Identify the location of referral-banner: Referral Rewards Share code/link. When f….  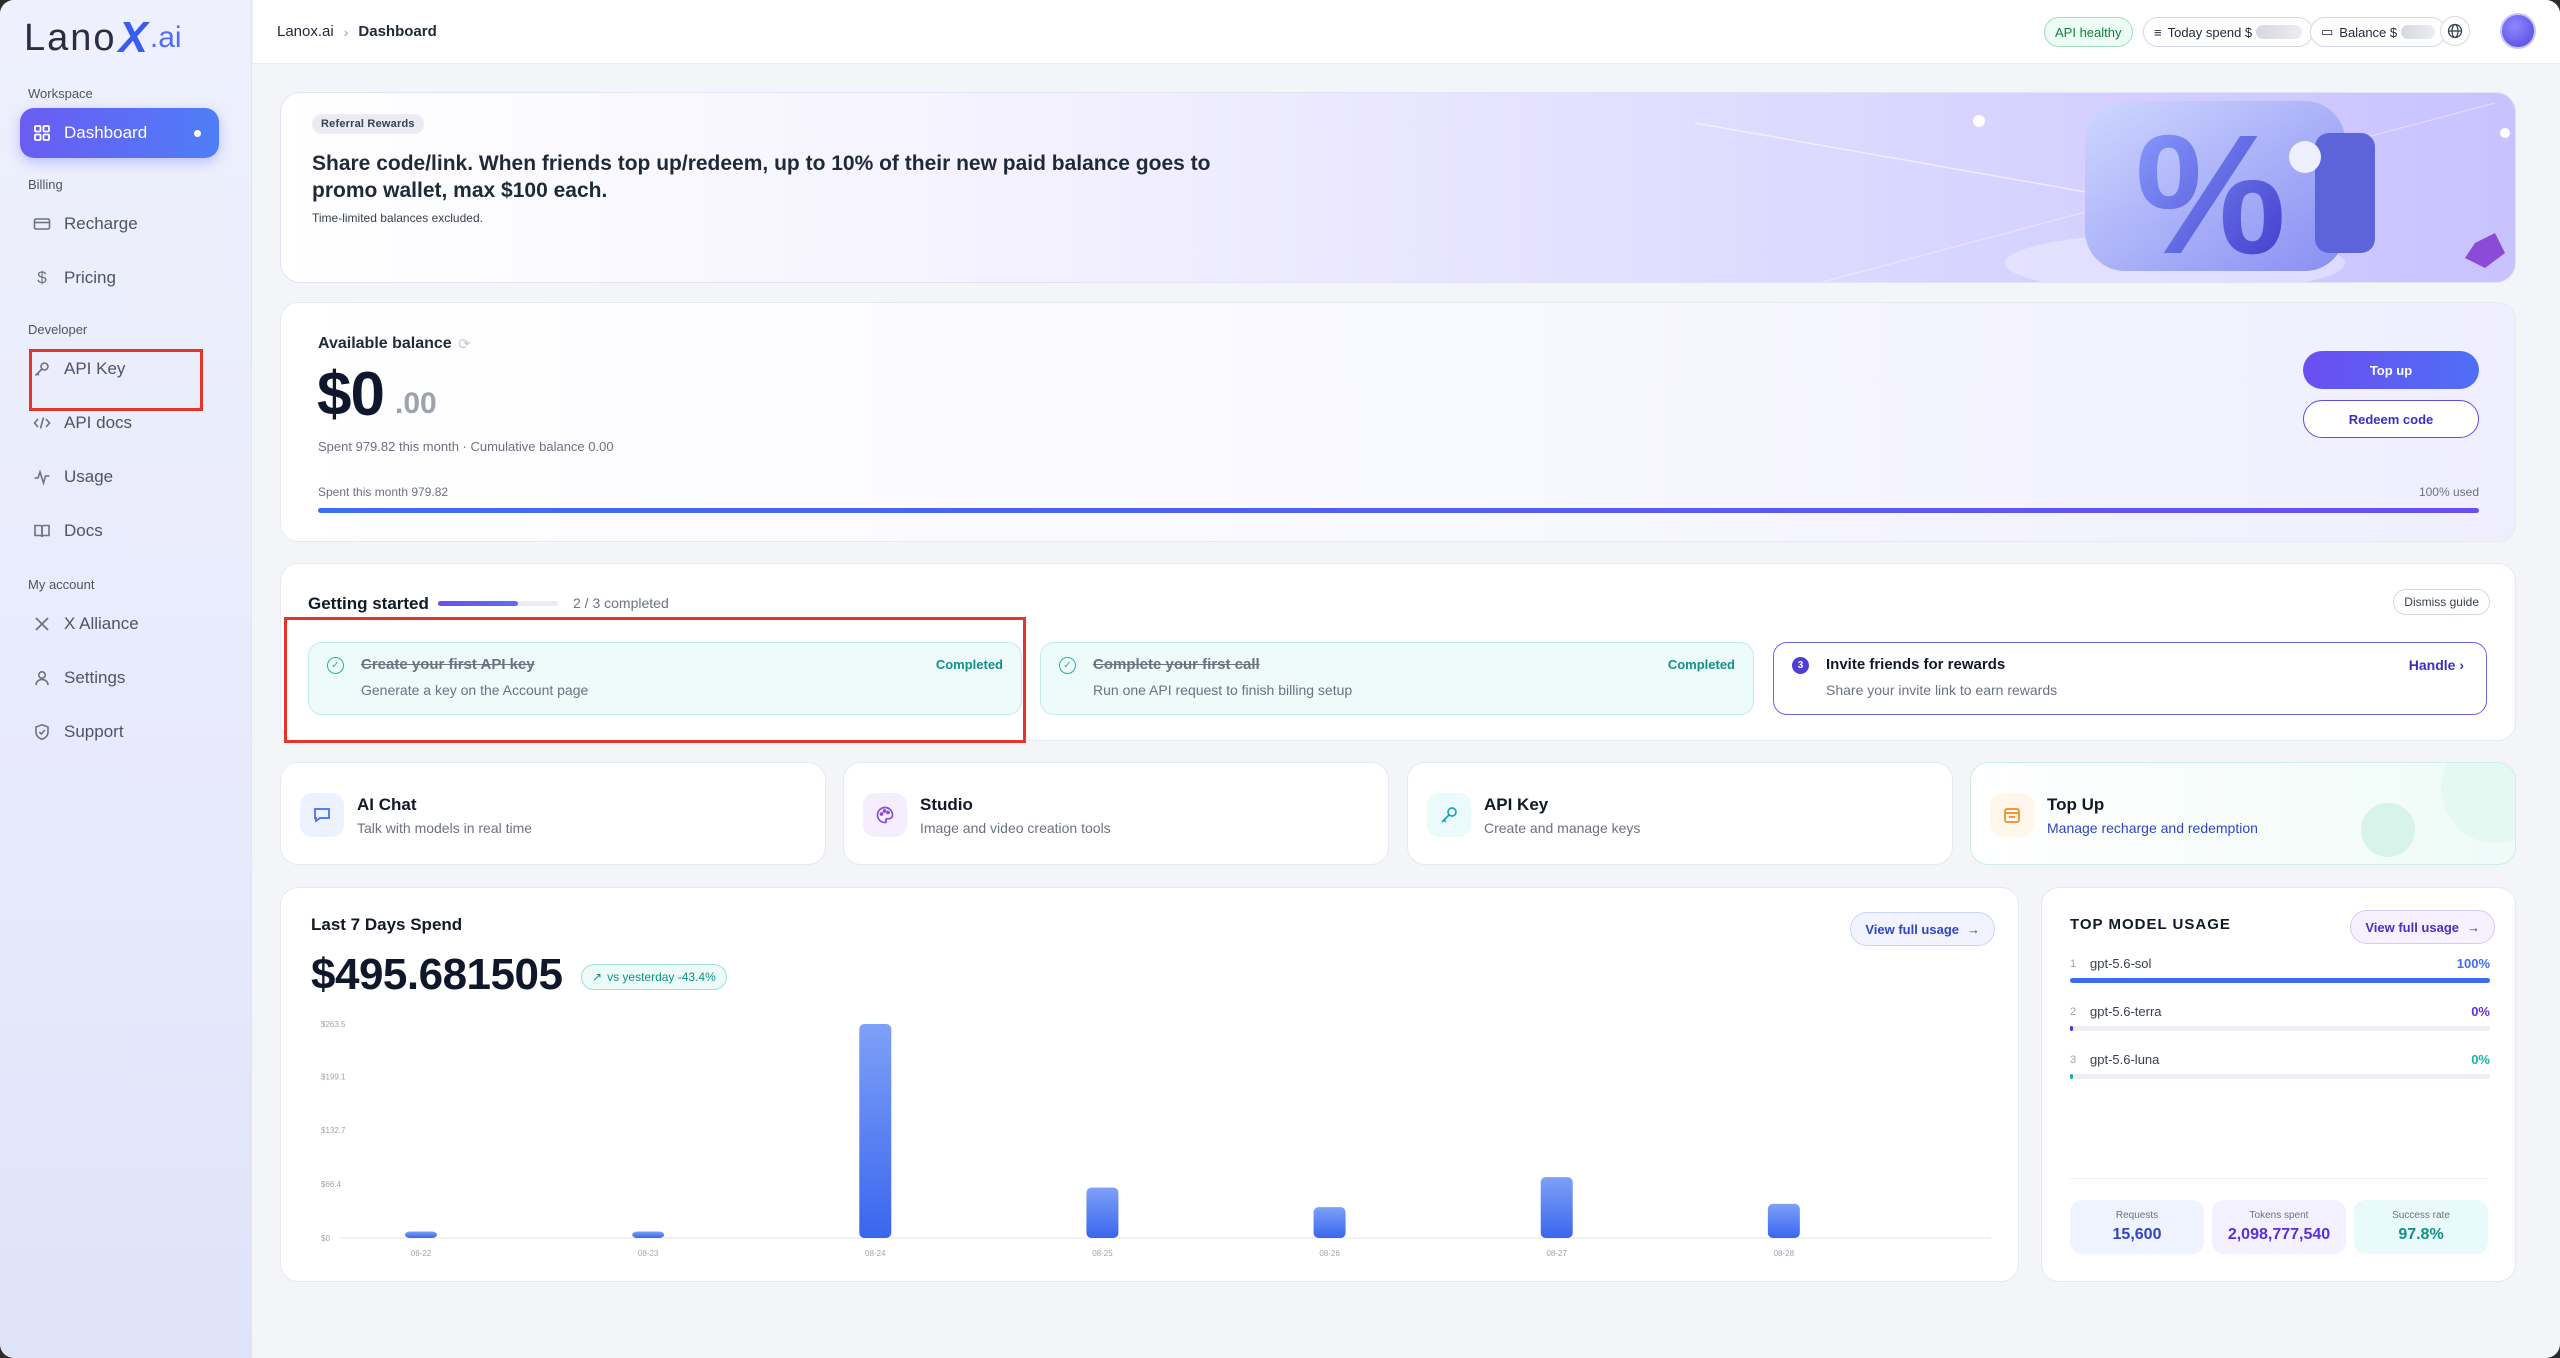
(1398, 187).